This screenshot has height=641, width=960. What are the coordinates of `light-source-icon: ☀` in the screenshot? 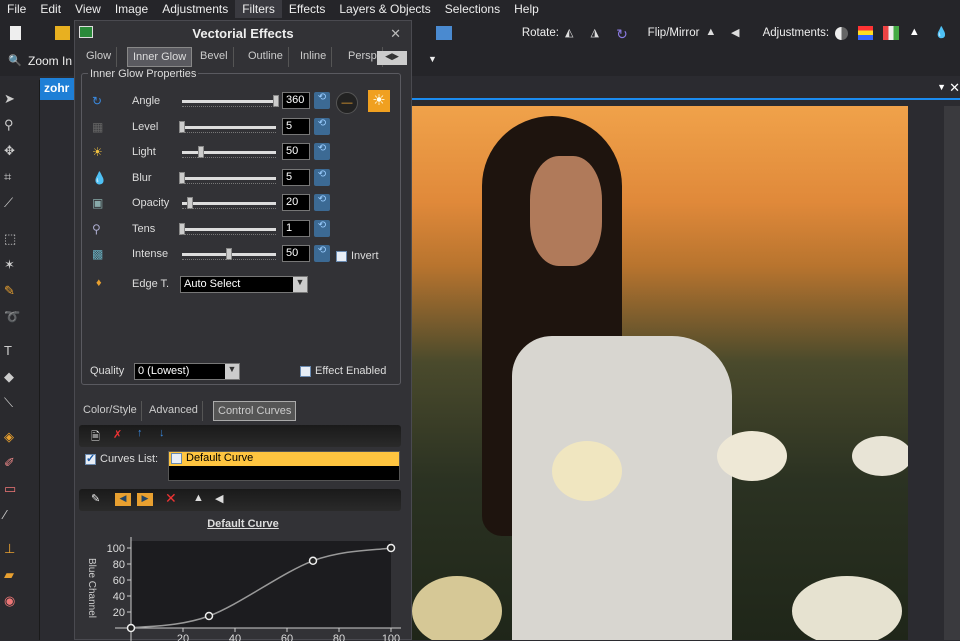 It's located at (379, 101).